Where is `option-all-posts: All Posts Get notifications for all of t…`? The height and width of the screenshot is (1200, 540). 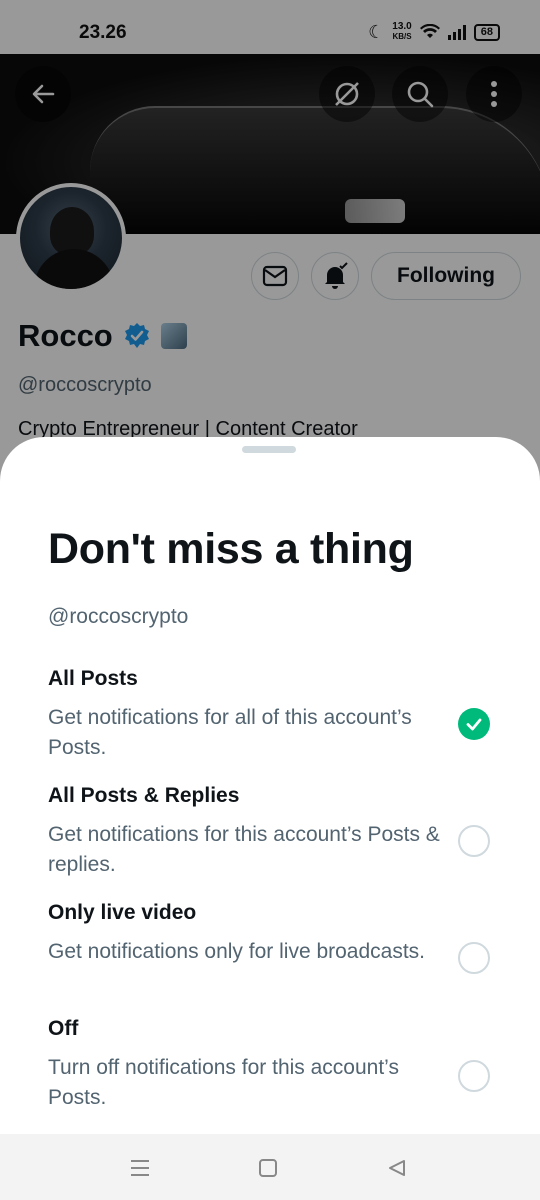 option-all-posts: All Posts Get notifications for all of t… is located at coordinates (270, 720).